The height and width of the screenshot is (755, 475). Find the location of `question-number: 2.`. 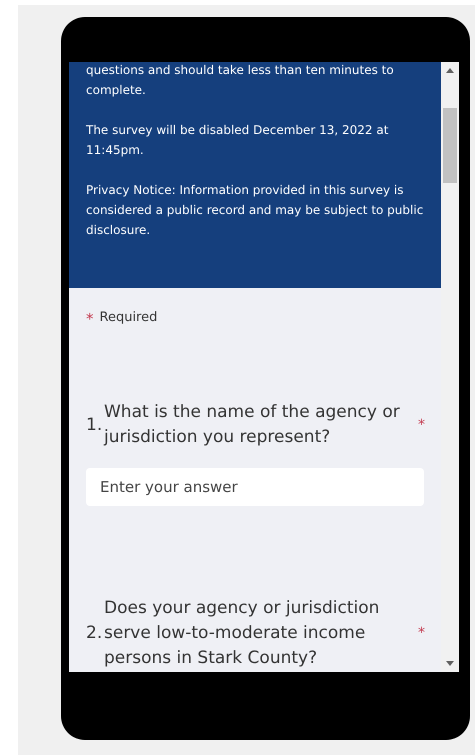

question-number: 2. is located at coordinates (95, 633).